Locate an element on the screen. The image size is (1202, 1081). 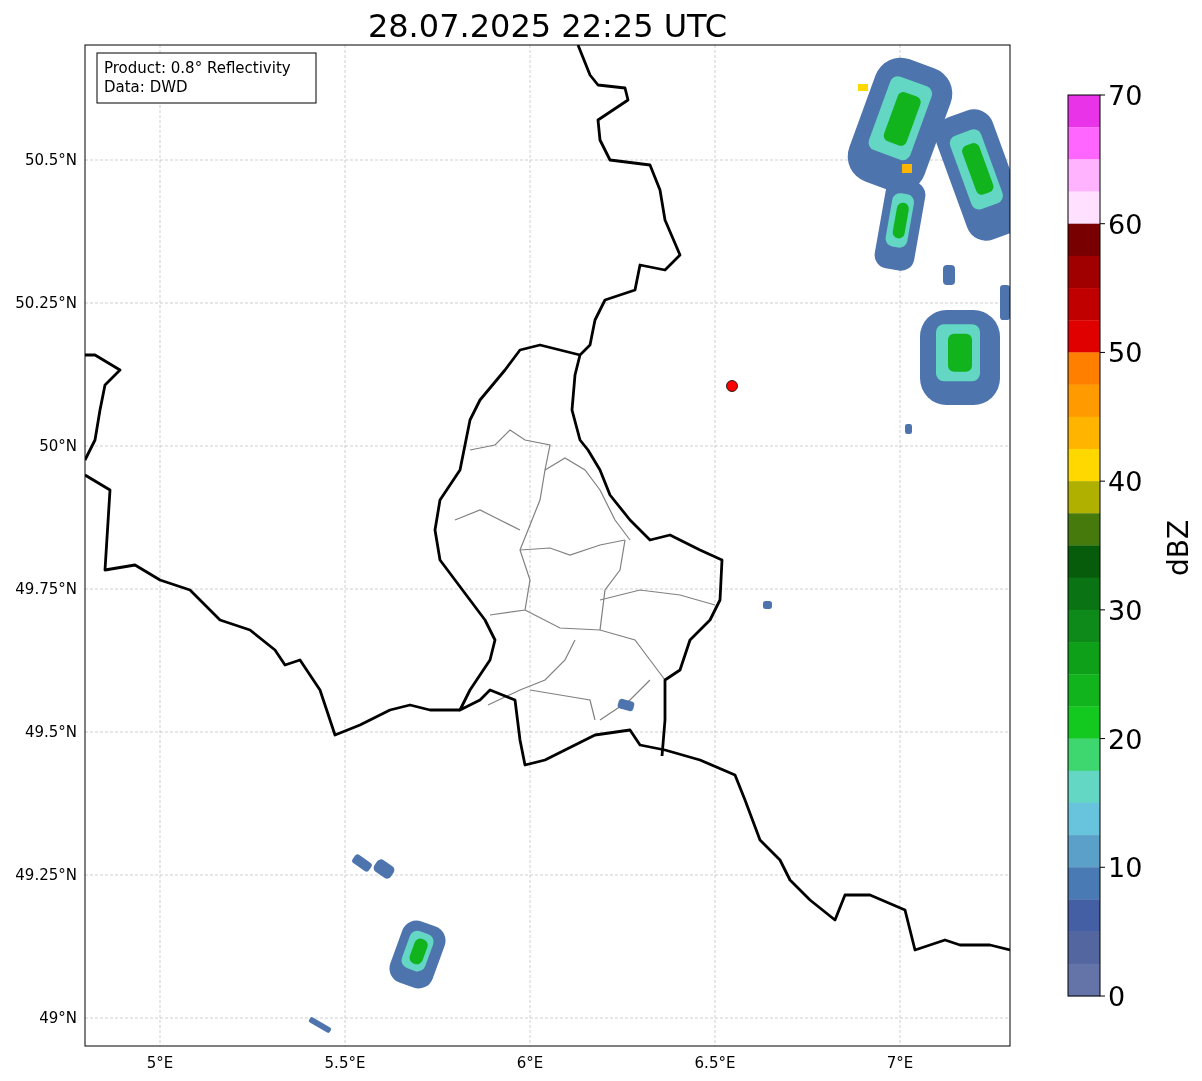
latitude-label: 49.75°N is located at coordinates (46, 589).